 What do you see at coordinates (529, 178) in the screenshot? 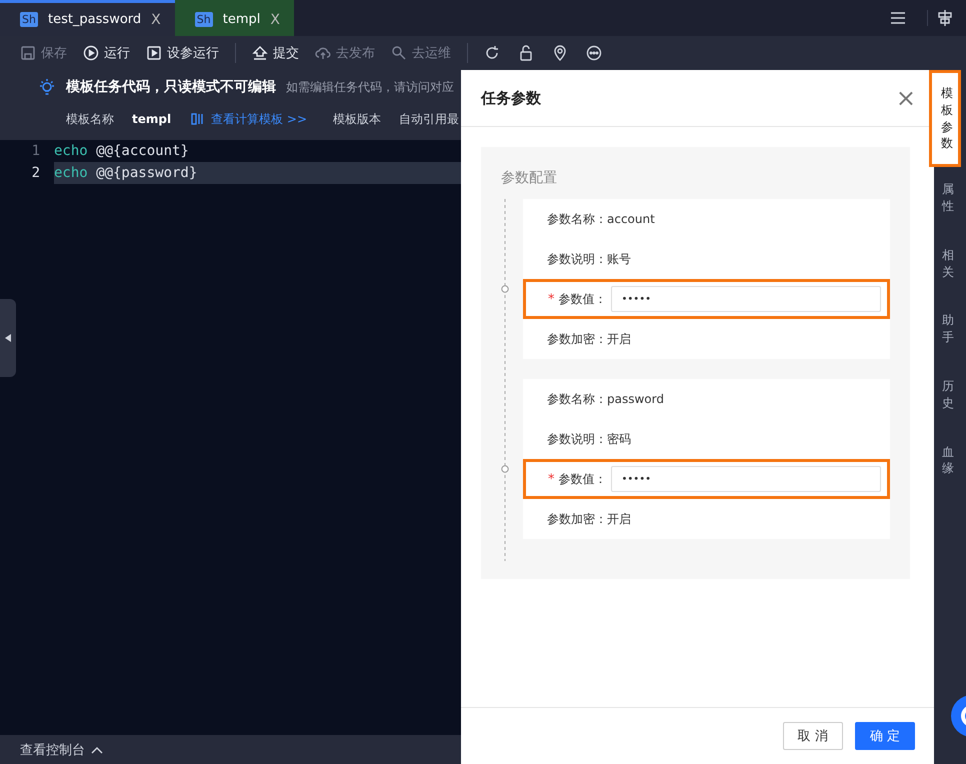
I see `section-title: 参数配置` at bounding box center [529, 178].